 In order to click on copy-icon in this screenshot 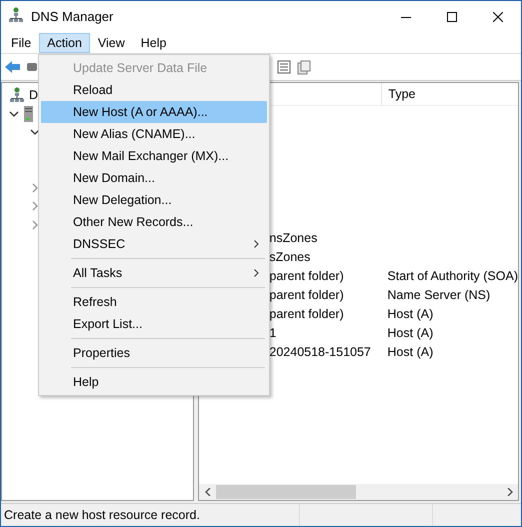, I will do `click(304, 67)`.